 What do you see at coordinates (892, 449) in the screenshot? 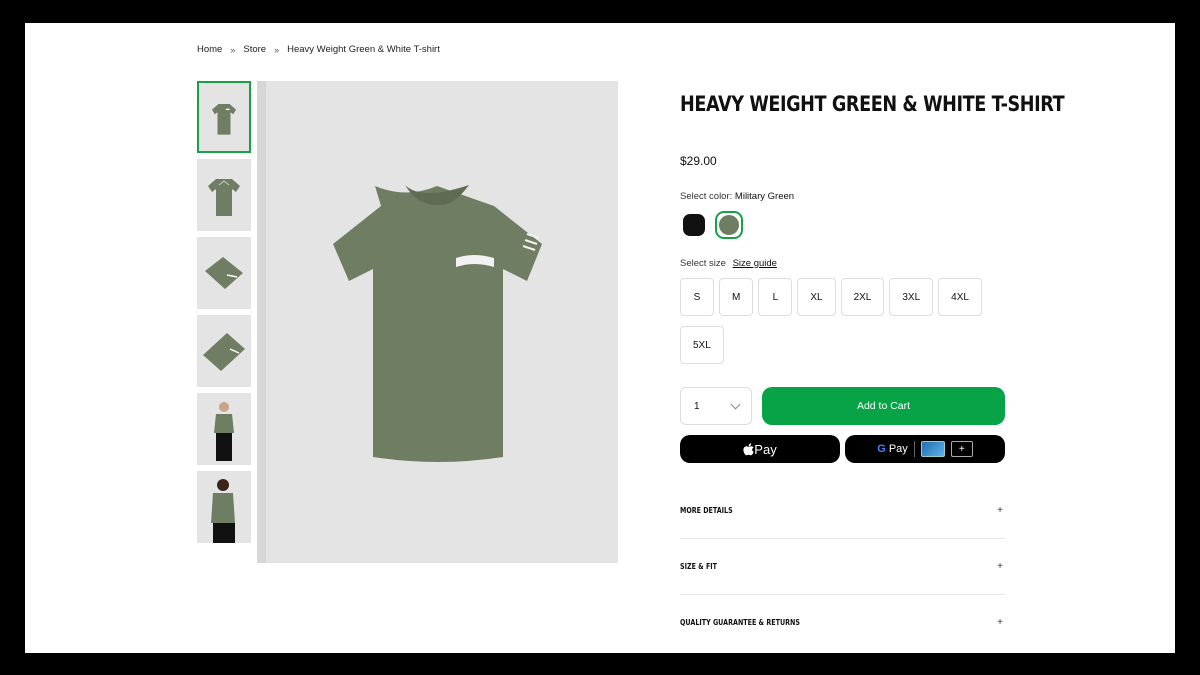
I see `google-pay-g: G Pay` at bounding box center [892, 449].